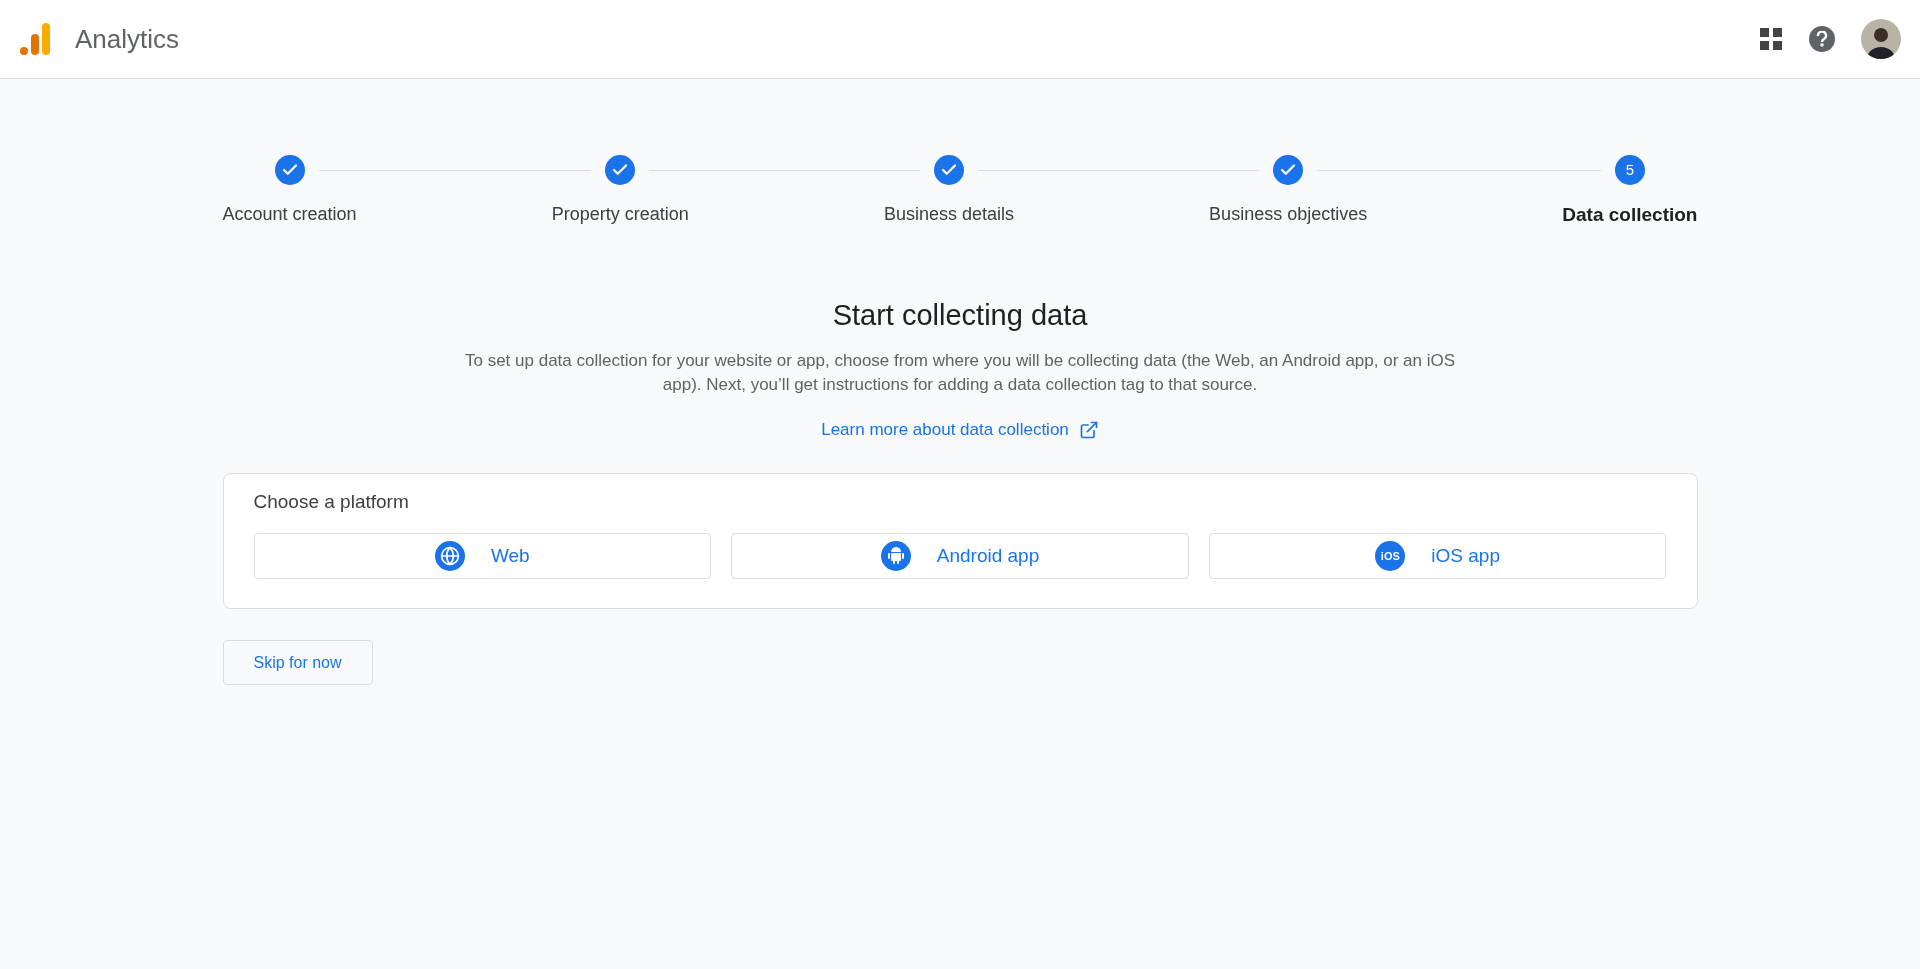 The image size is (1920, 969). What do you see at coordinates (1390, 556) in the screenshot?
I see `ios-icon: iOS` at bounding box center [1390, 556].